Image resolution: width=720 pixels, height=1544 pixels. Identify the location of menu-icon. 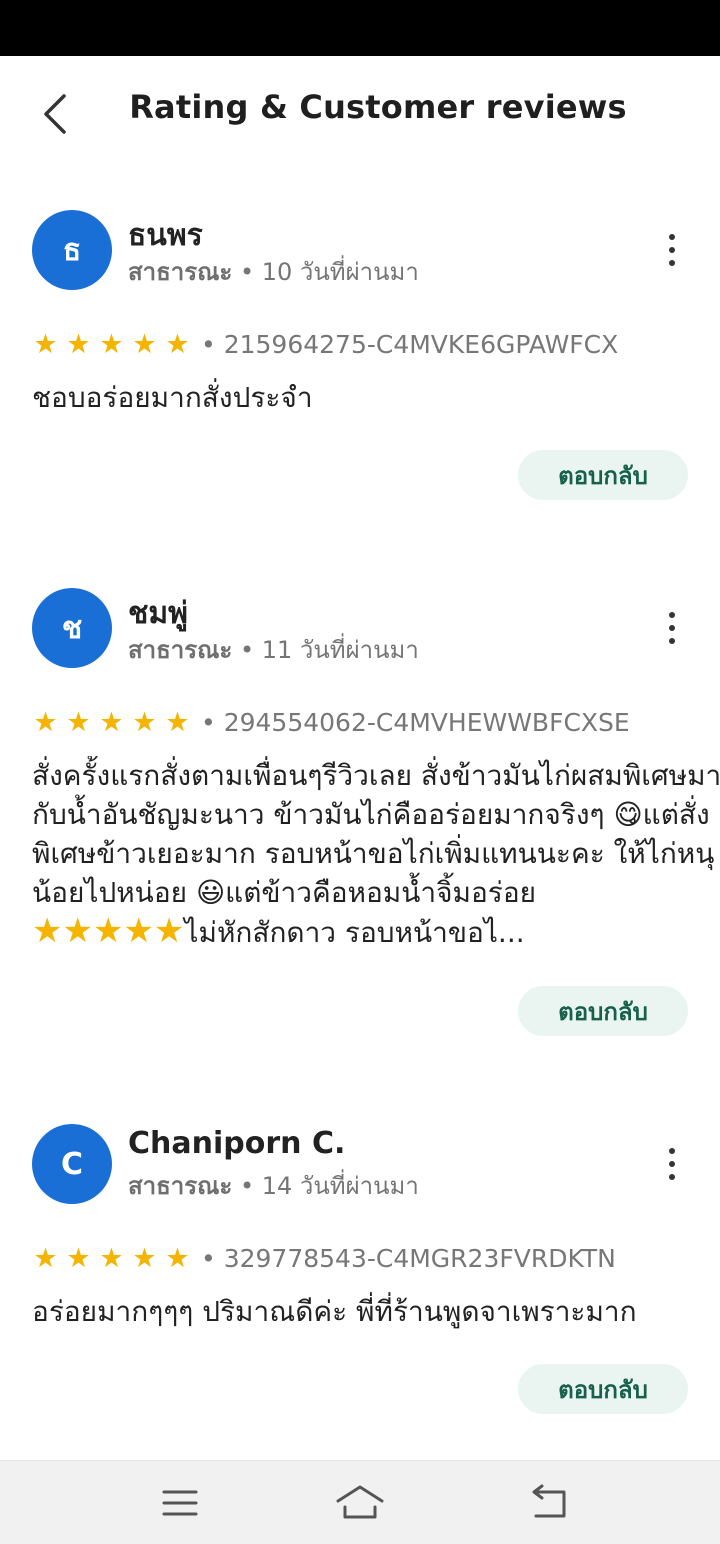
(180, 1503).